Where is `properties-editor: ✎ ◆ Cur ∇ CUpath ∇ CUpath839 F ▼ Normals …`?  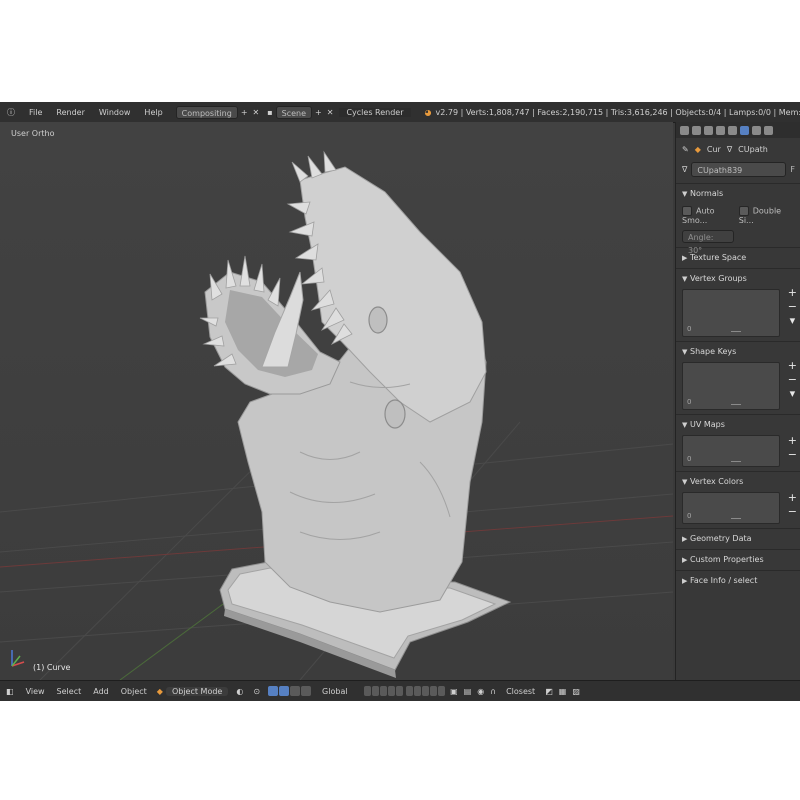
properties-editor: ✎ ◆ Cur ∇ CUpath ∇ CUpath839 F ▼ Normals … is located at coordinates (737, 401).